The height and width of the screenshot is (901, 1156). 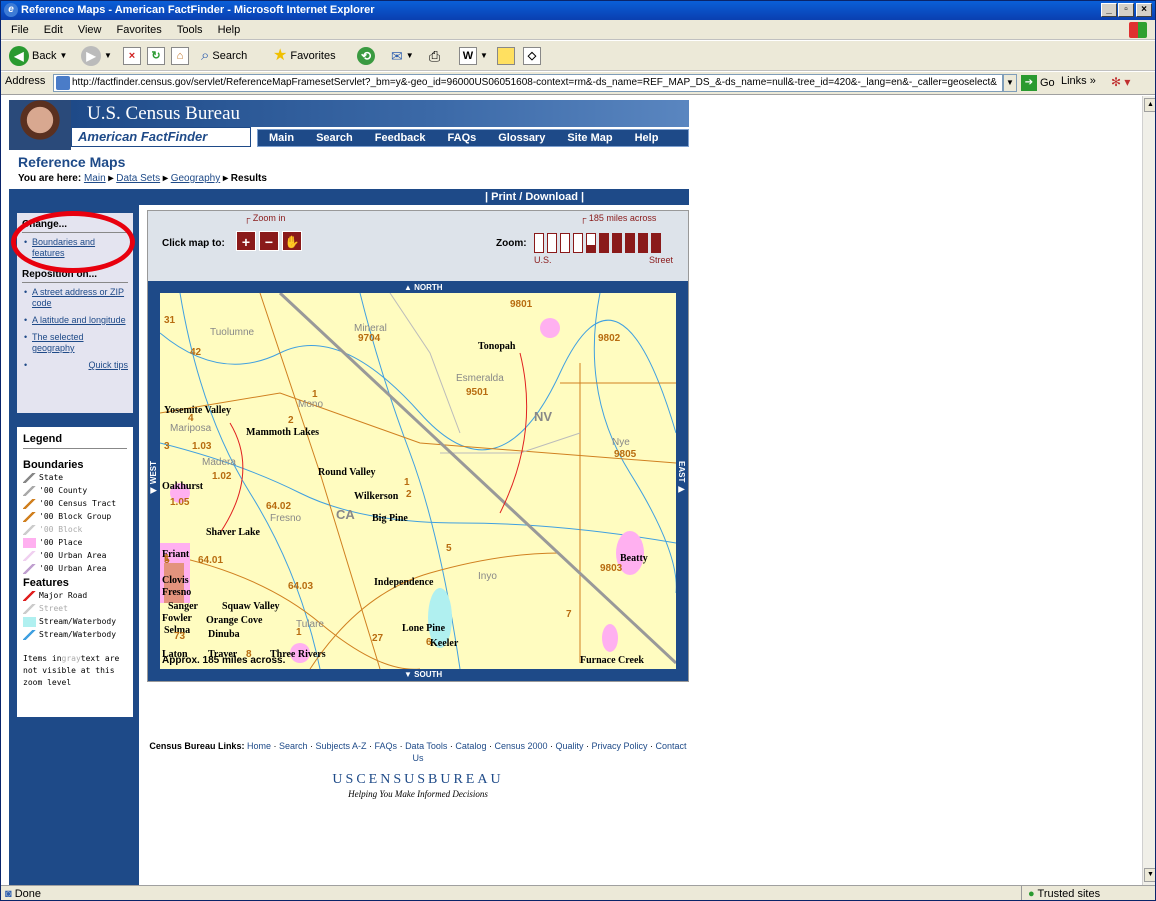 I want to click on footer-link-6: Census 2000, so click(x=520, y=746).